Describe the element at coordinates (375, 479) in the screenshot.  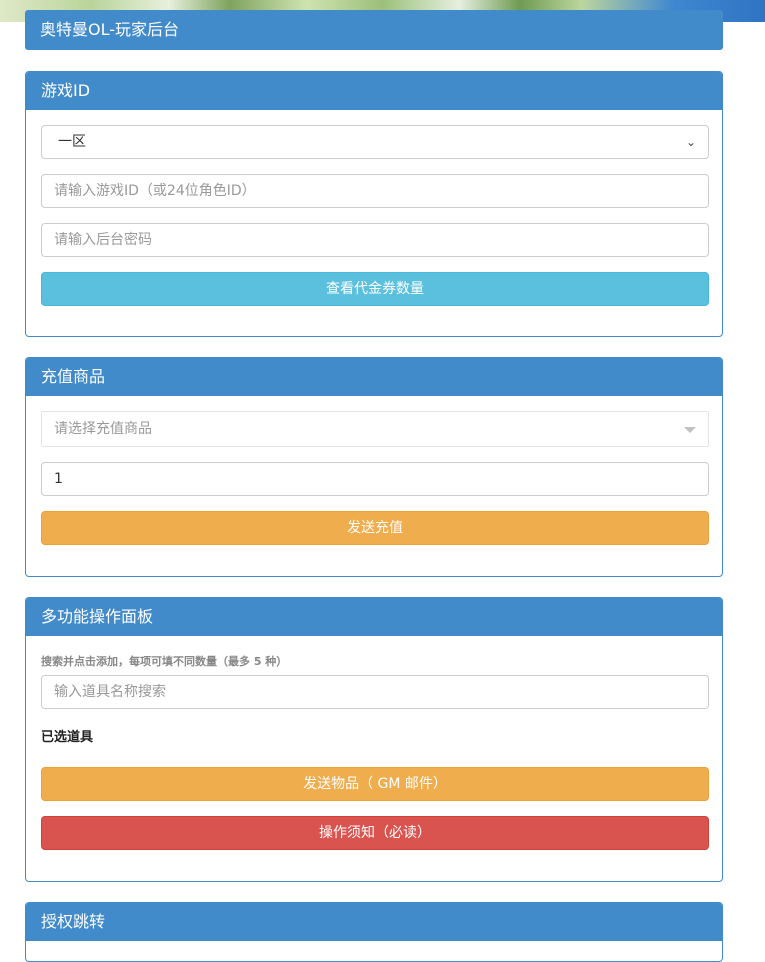
I see `quantity-input` at that location.